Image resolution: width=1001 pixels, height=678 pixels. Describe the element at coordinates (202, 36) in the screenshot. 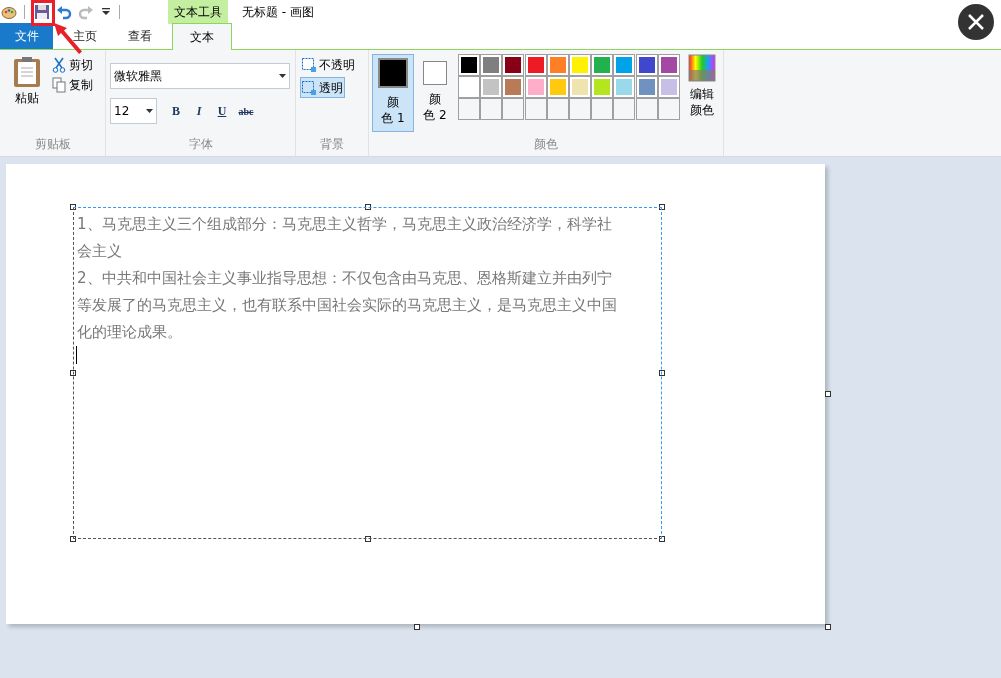

I see `ribbon-tab: 文本` at that location.